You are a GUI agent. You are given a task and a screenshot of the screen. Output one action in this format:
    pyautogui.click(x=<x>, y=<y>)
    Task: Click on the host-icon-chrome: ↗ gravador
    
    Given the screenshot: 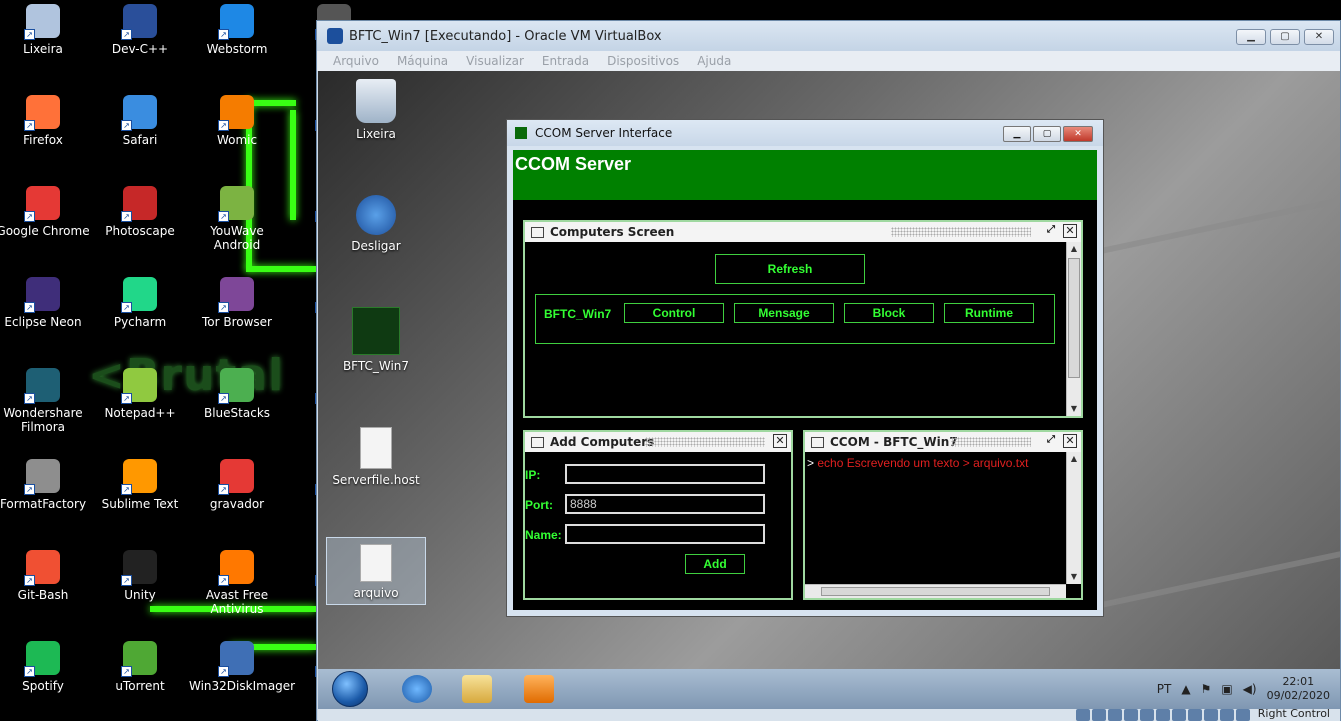 What is the action you would take?
    pyautogui.click(x=237, y=485)
    